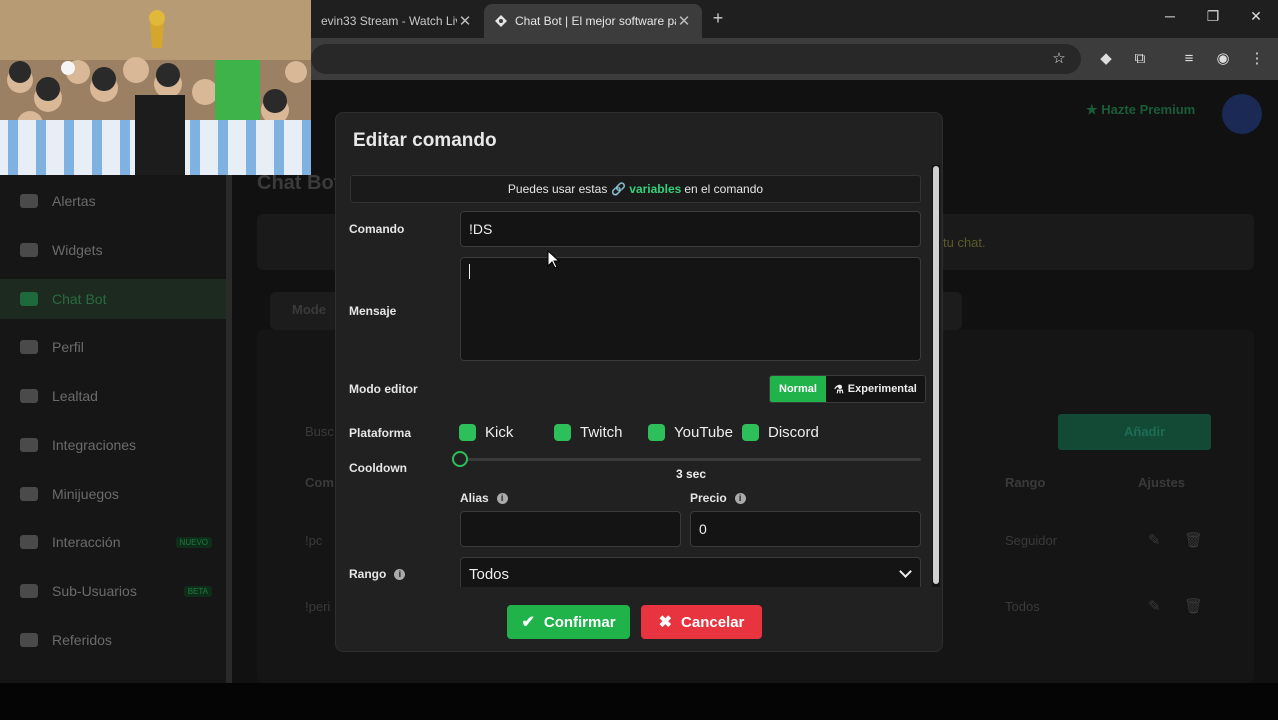  What do you see at coordinates (838, 389) in the screenshot?
I see `flask-icon: ⚗` at bounding box center [838, 389].